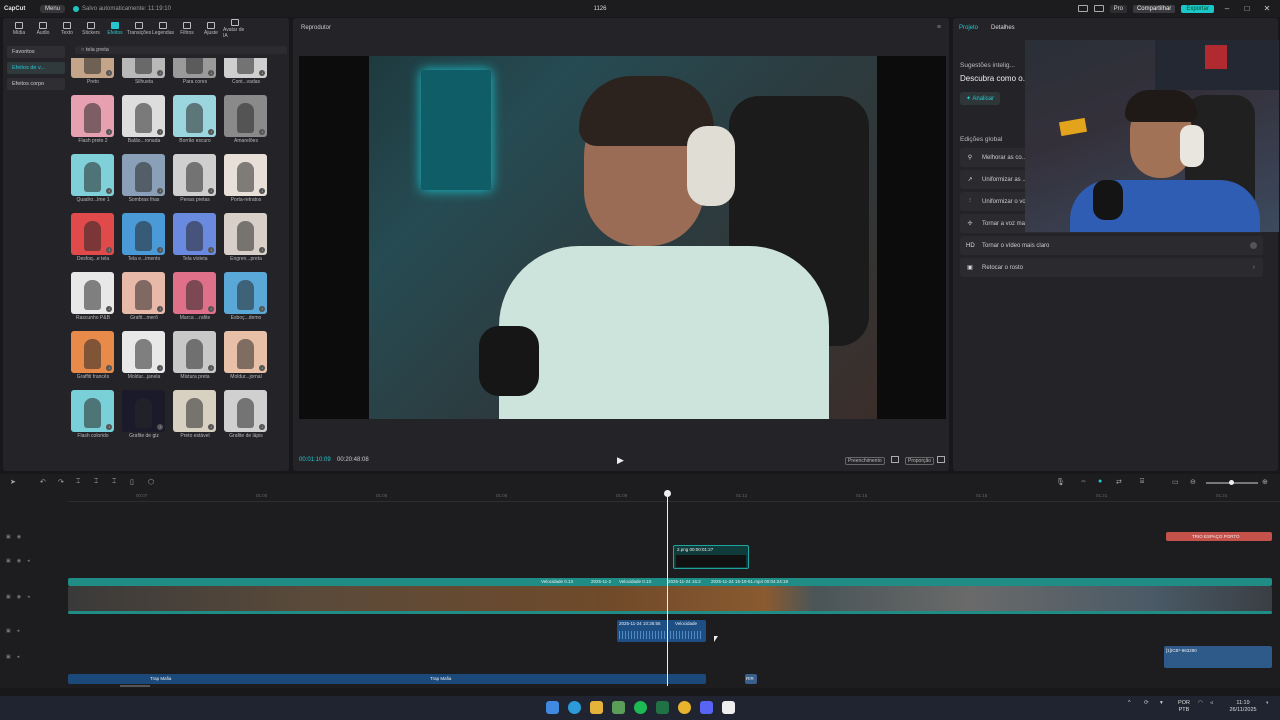 The image size is (1280, 720). Describe the element at coordinates (93, 121) in the screenshot. I see `effect-item: ↓ Flash preto 2` at that location.